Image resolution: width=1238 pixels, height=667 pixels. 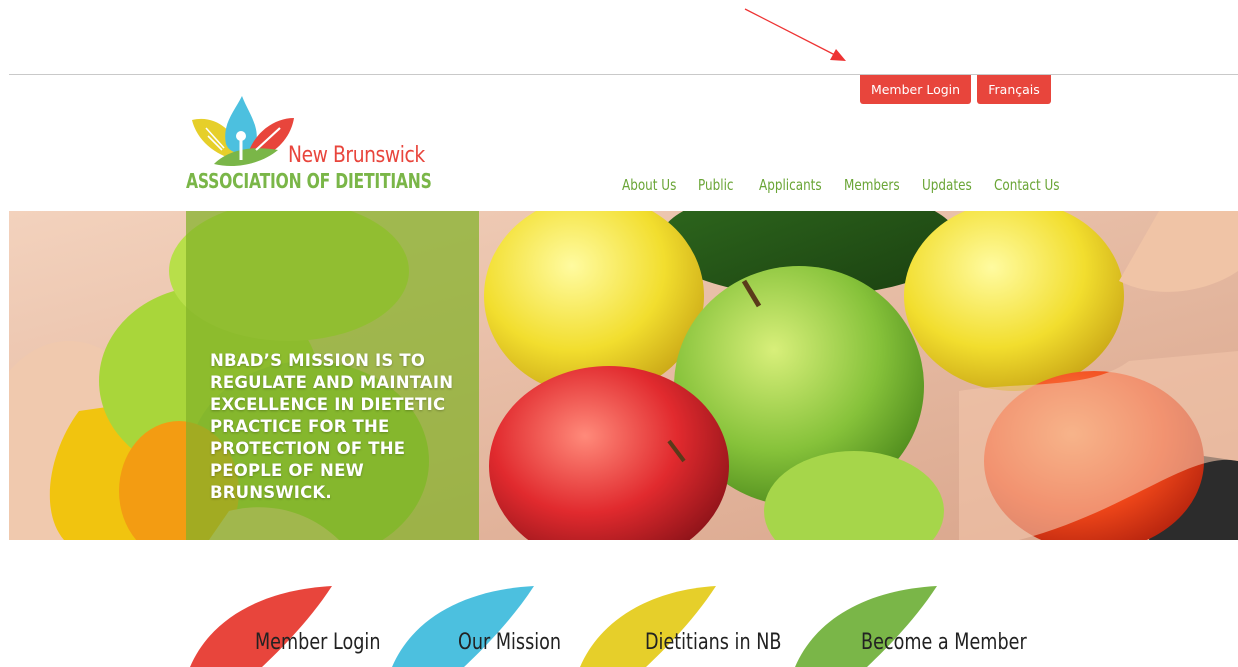 What do you see at coordinates (1027, 185) in the screenshot?
I see `nav-contact-us: Contact Us` at bounding box center [1027, 185].